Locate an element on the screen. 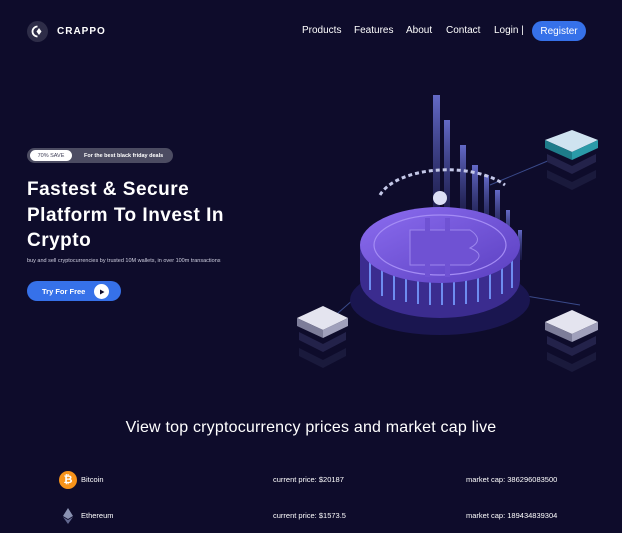 This screenshot has width=622, height=533. coin-price: current price: $1573.5 is located at coordinates (309, 515).